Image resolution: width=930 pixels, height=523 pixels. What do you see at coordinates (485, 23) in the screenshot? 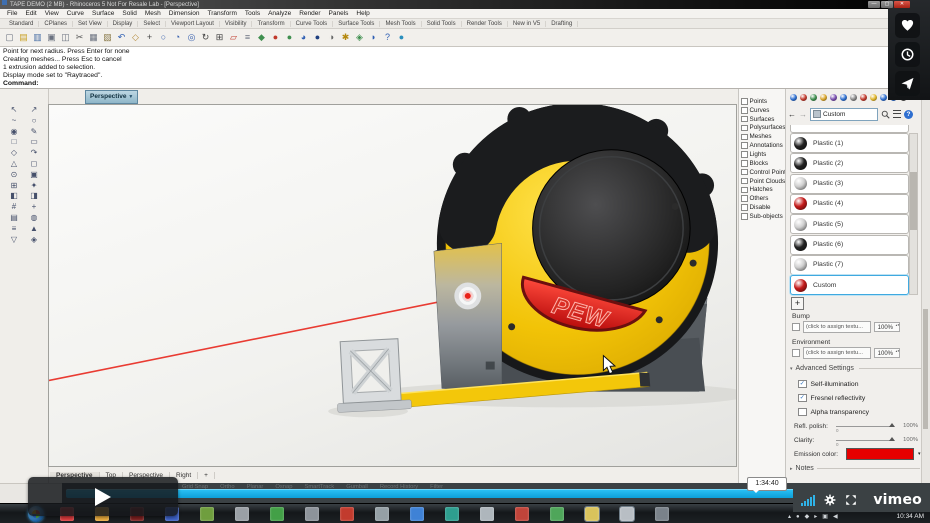
I see `toolbar-tab: Render Tools` at bounding box center [485, 23].